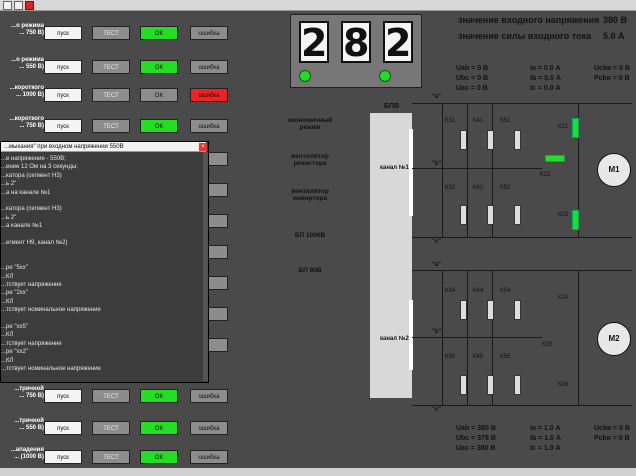  I want to click on label-k41: К41, so click(478, 121).